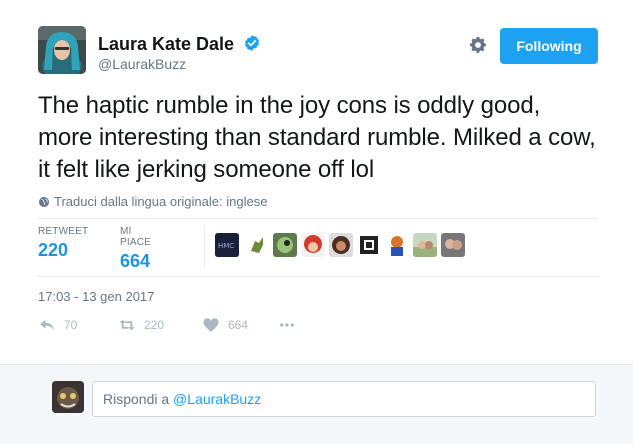 This screenshot has height=444, width=633. What do you see at coordinates (166, 44) in the screenshot?
I see `author-name: Laura Kate Dale` at bounding box center [166, 44].